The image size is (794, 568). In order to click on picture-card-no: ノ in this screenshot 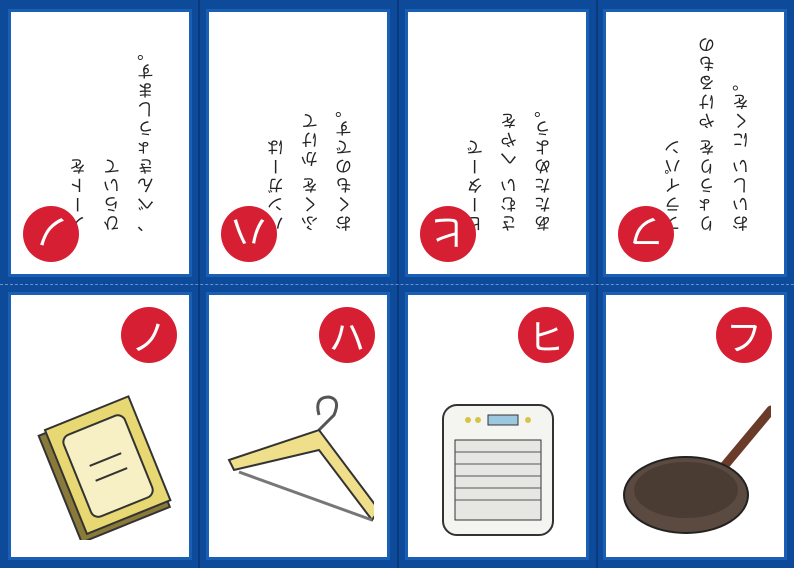, I will do `click(100, 426)`.